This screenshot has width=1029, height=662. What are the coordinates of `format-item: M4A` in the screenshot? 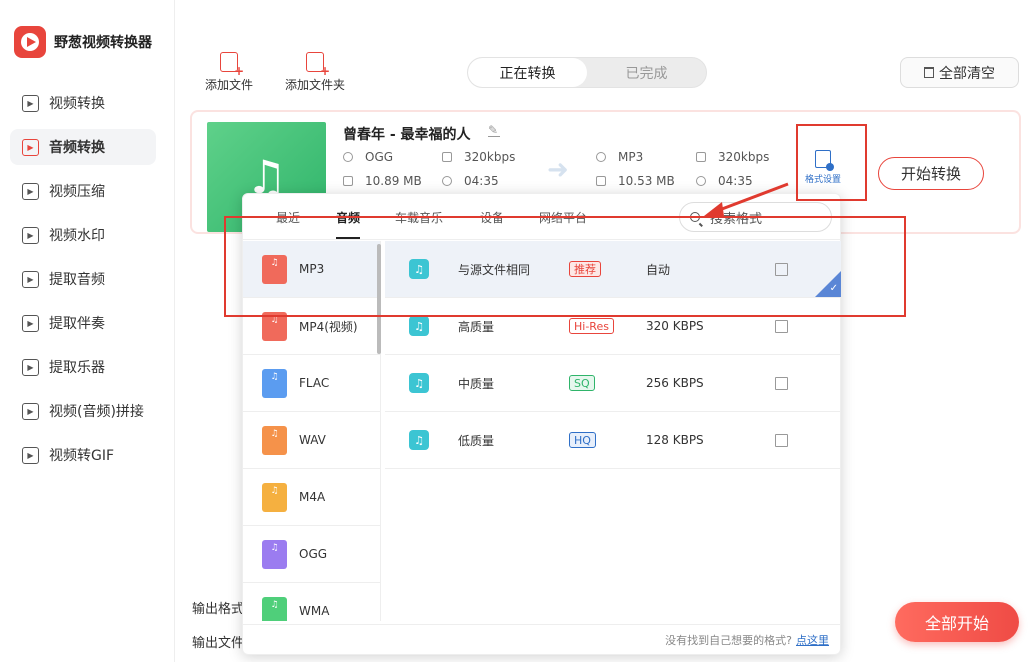 It's located at (311, 497).